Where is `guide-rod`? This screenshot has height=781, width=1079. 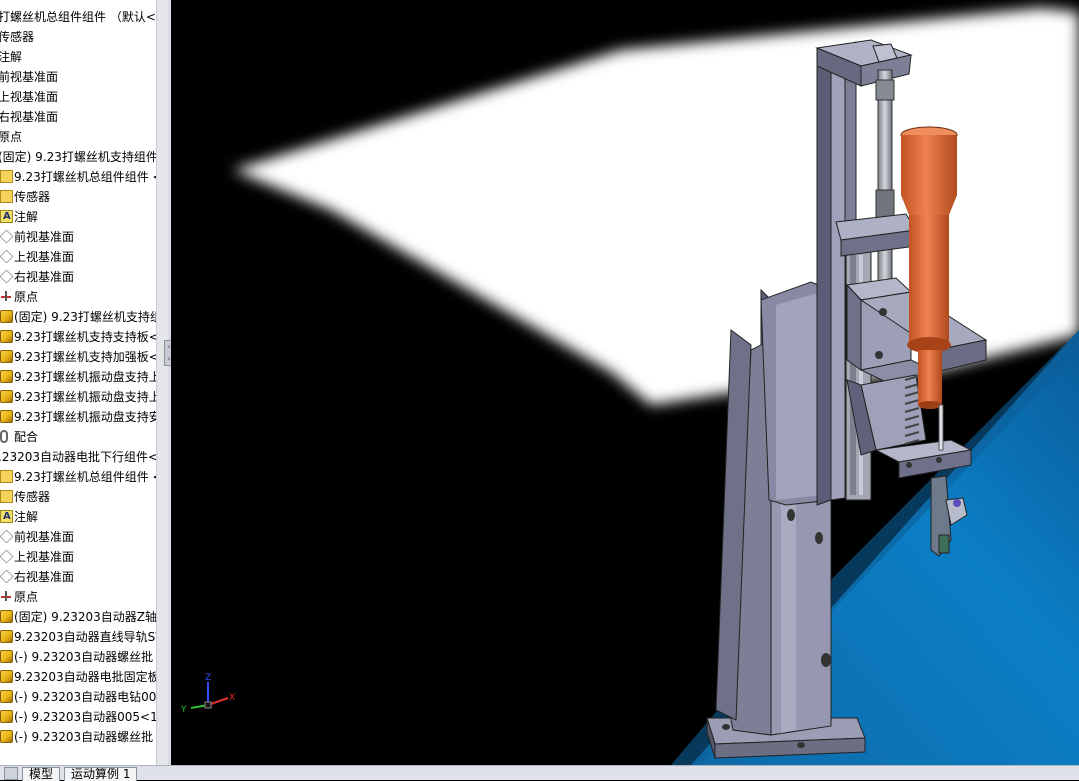
guide-rod is located at coordinates (885, 180).